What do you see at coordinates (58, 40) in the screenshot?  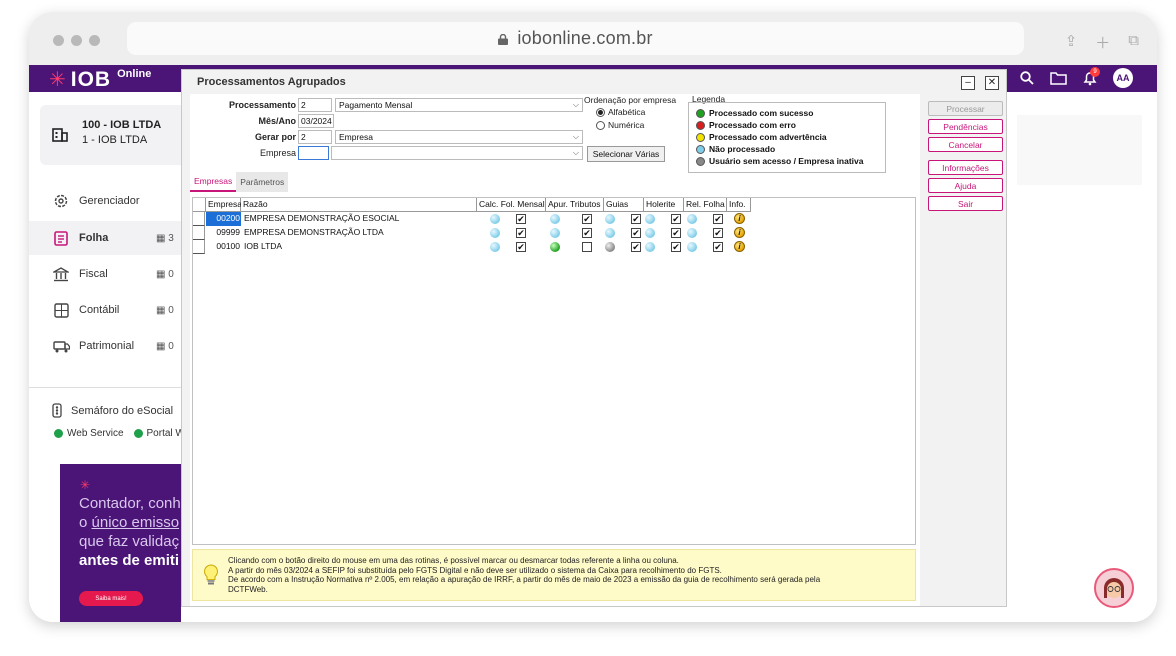 I see `close-dot` at bounding box center [58, 40].